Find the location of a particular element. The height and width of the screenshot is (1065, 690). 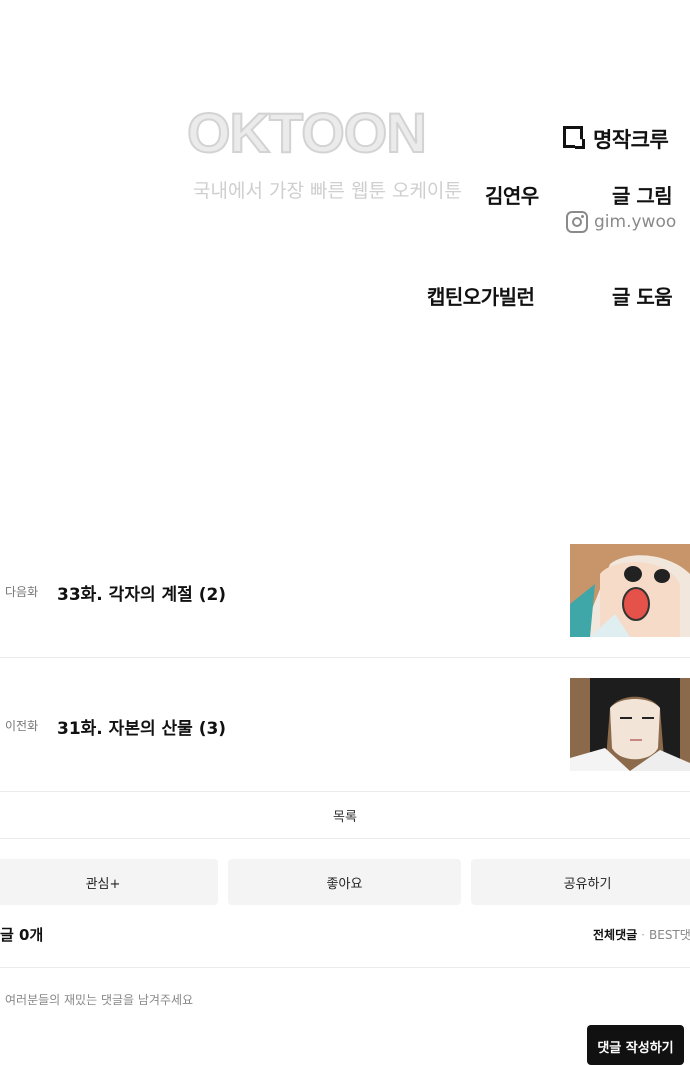

comment-tabs: 전체댓글 · BEST댓 is located at coordinates (641, 934).